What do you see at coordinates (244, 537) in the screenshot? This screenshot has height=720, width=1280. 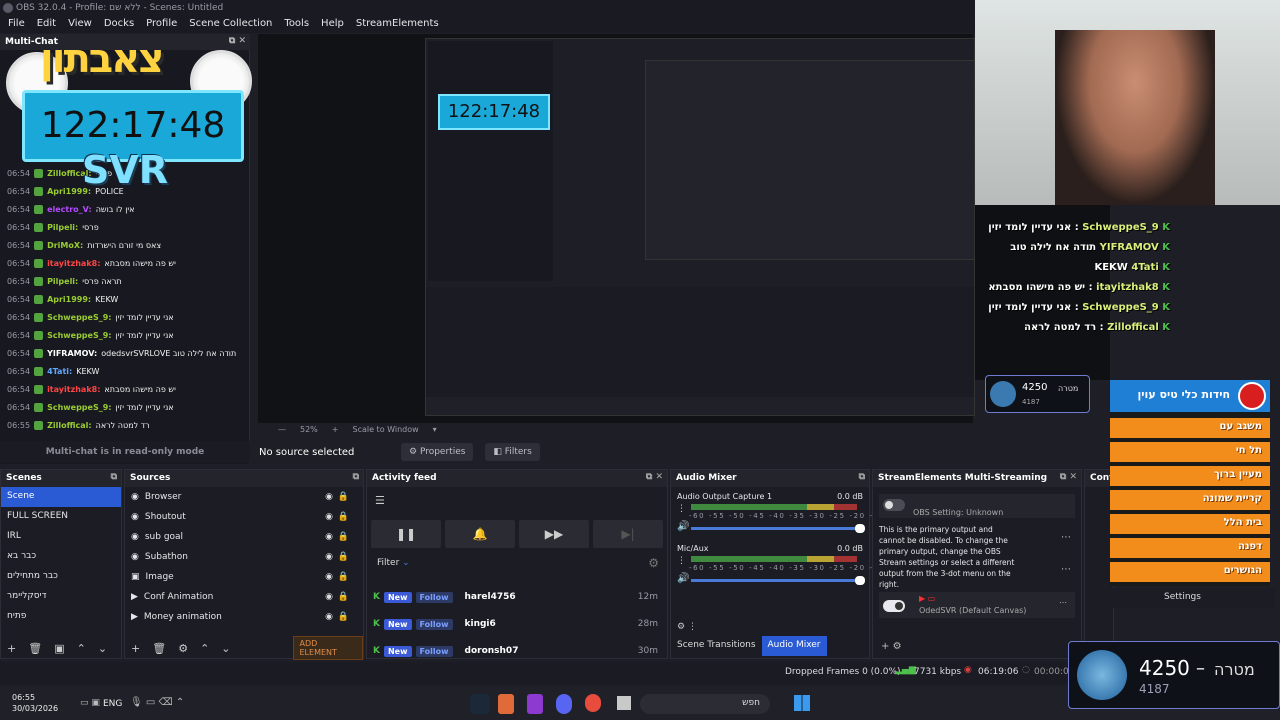 I see `source-item: ◉ sub goal ◉ 🔒` at bounding box center [244, 537].